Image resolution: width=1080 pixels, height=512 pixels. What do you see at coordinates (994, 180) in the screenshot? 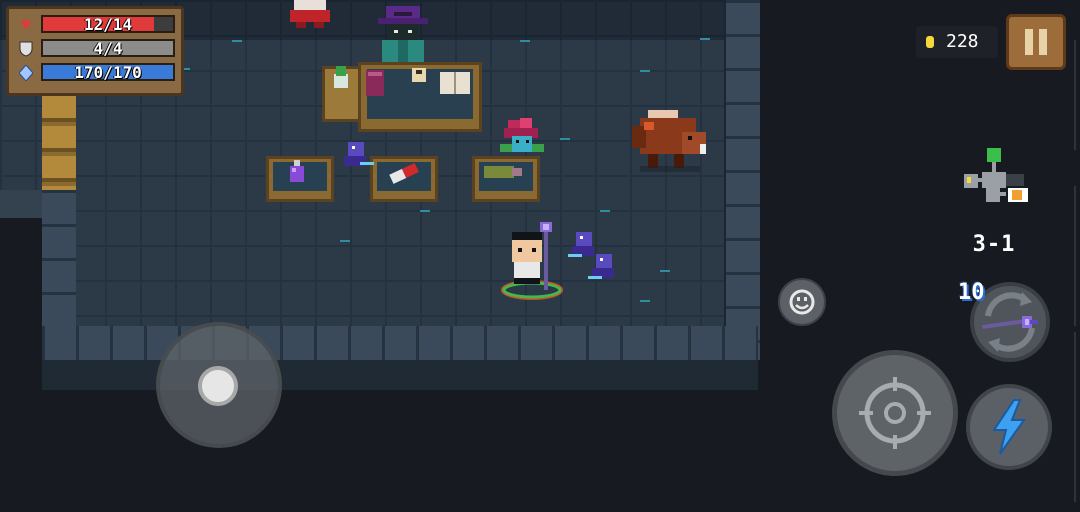
I see `minimap-room-current` at bounding box center [994, 180].